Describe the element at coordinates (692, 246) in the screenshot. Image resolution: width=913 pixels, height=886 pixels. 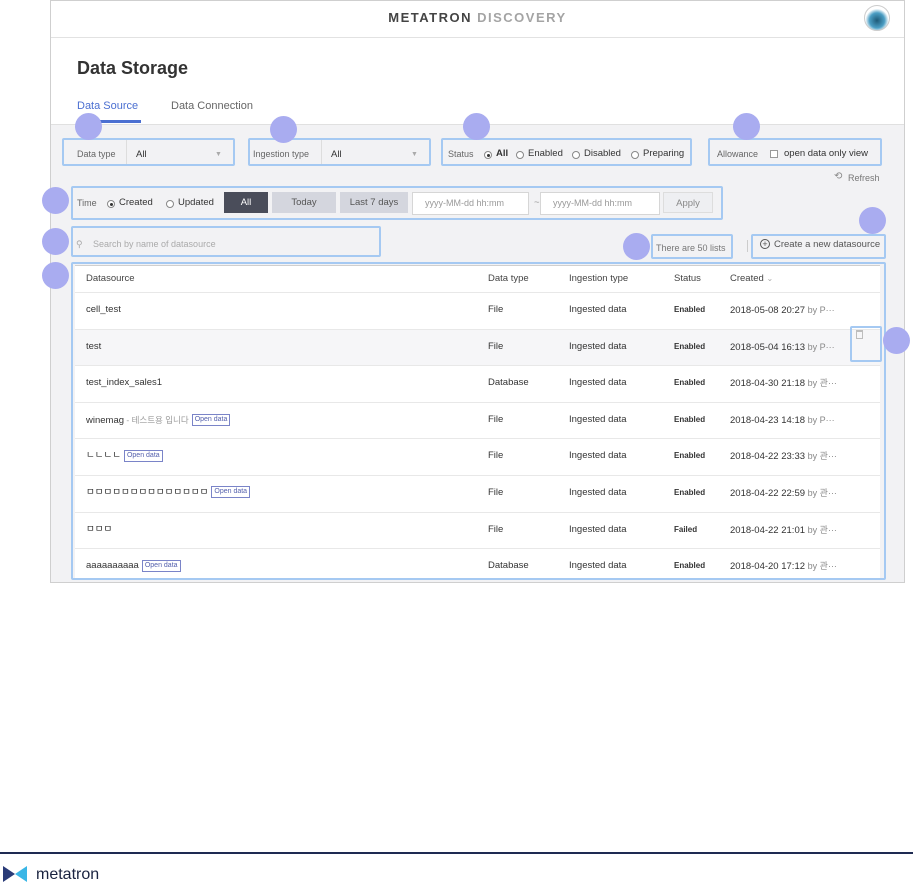
I see `annotation-box-list-count` at that location.